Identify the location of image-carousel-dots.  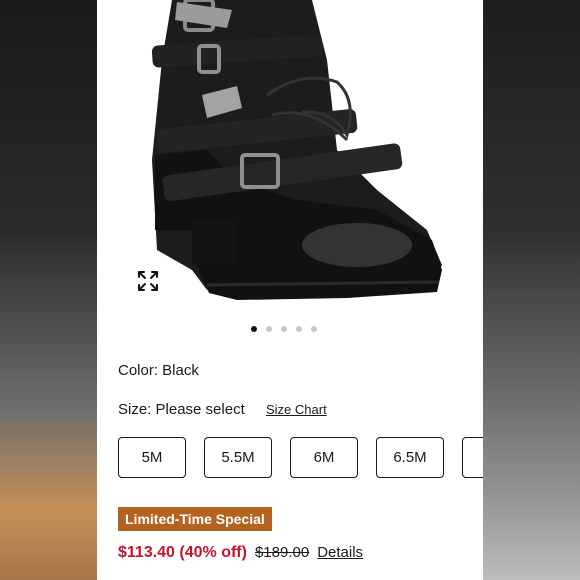
(284, 329).